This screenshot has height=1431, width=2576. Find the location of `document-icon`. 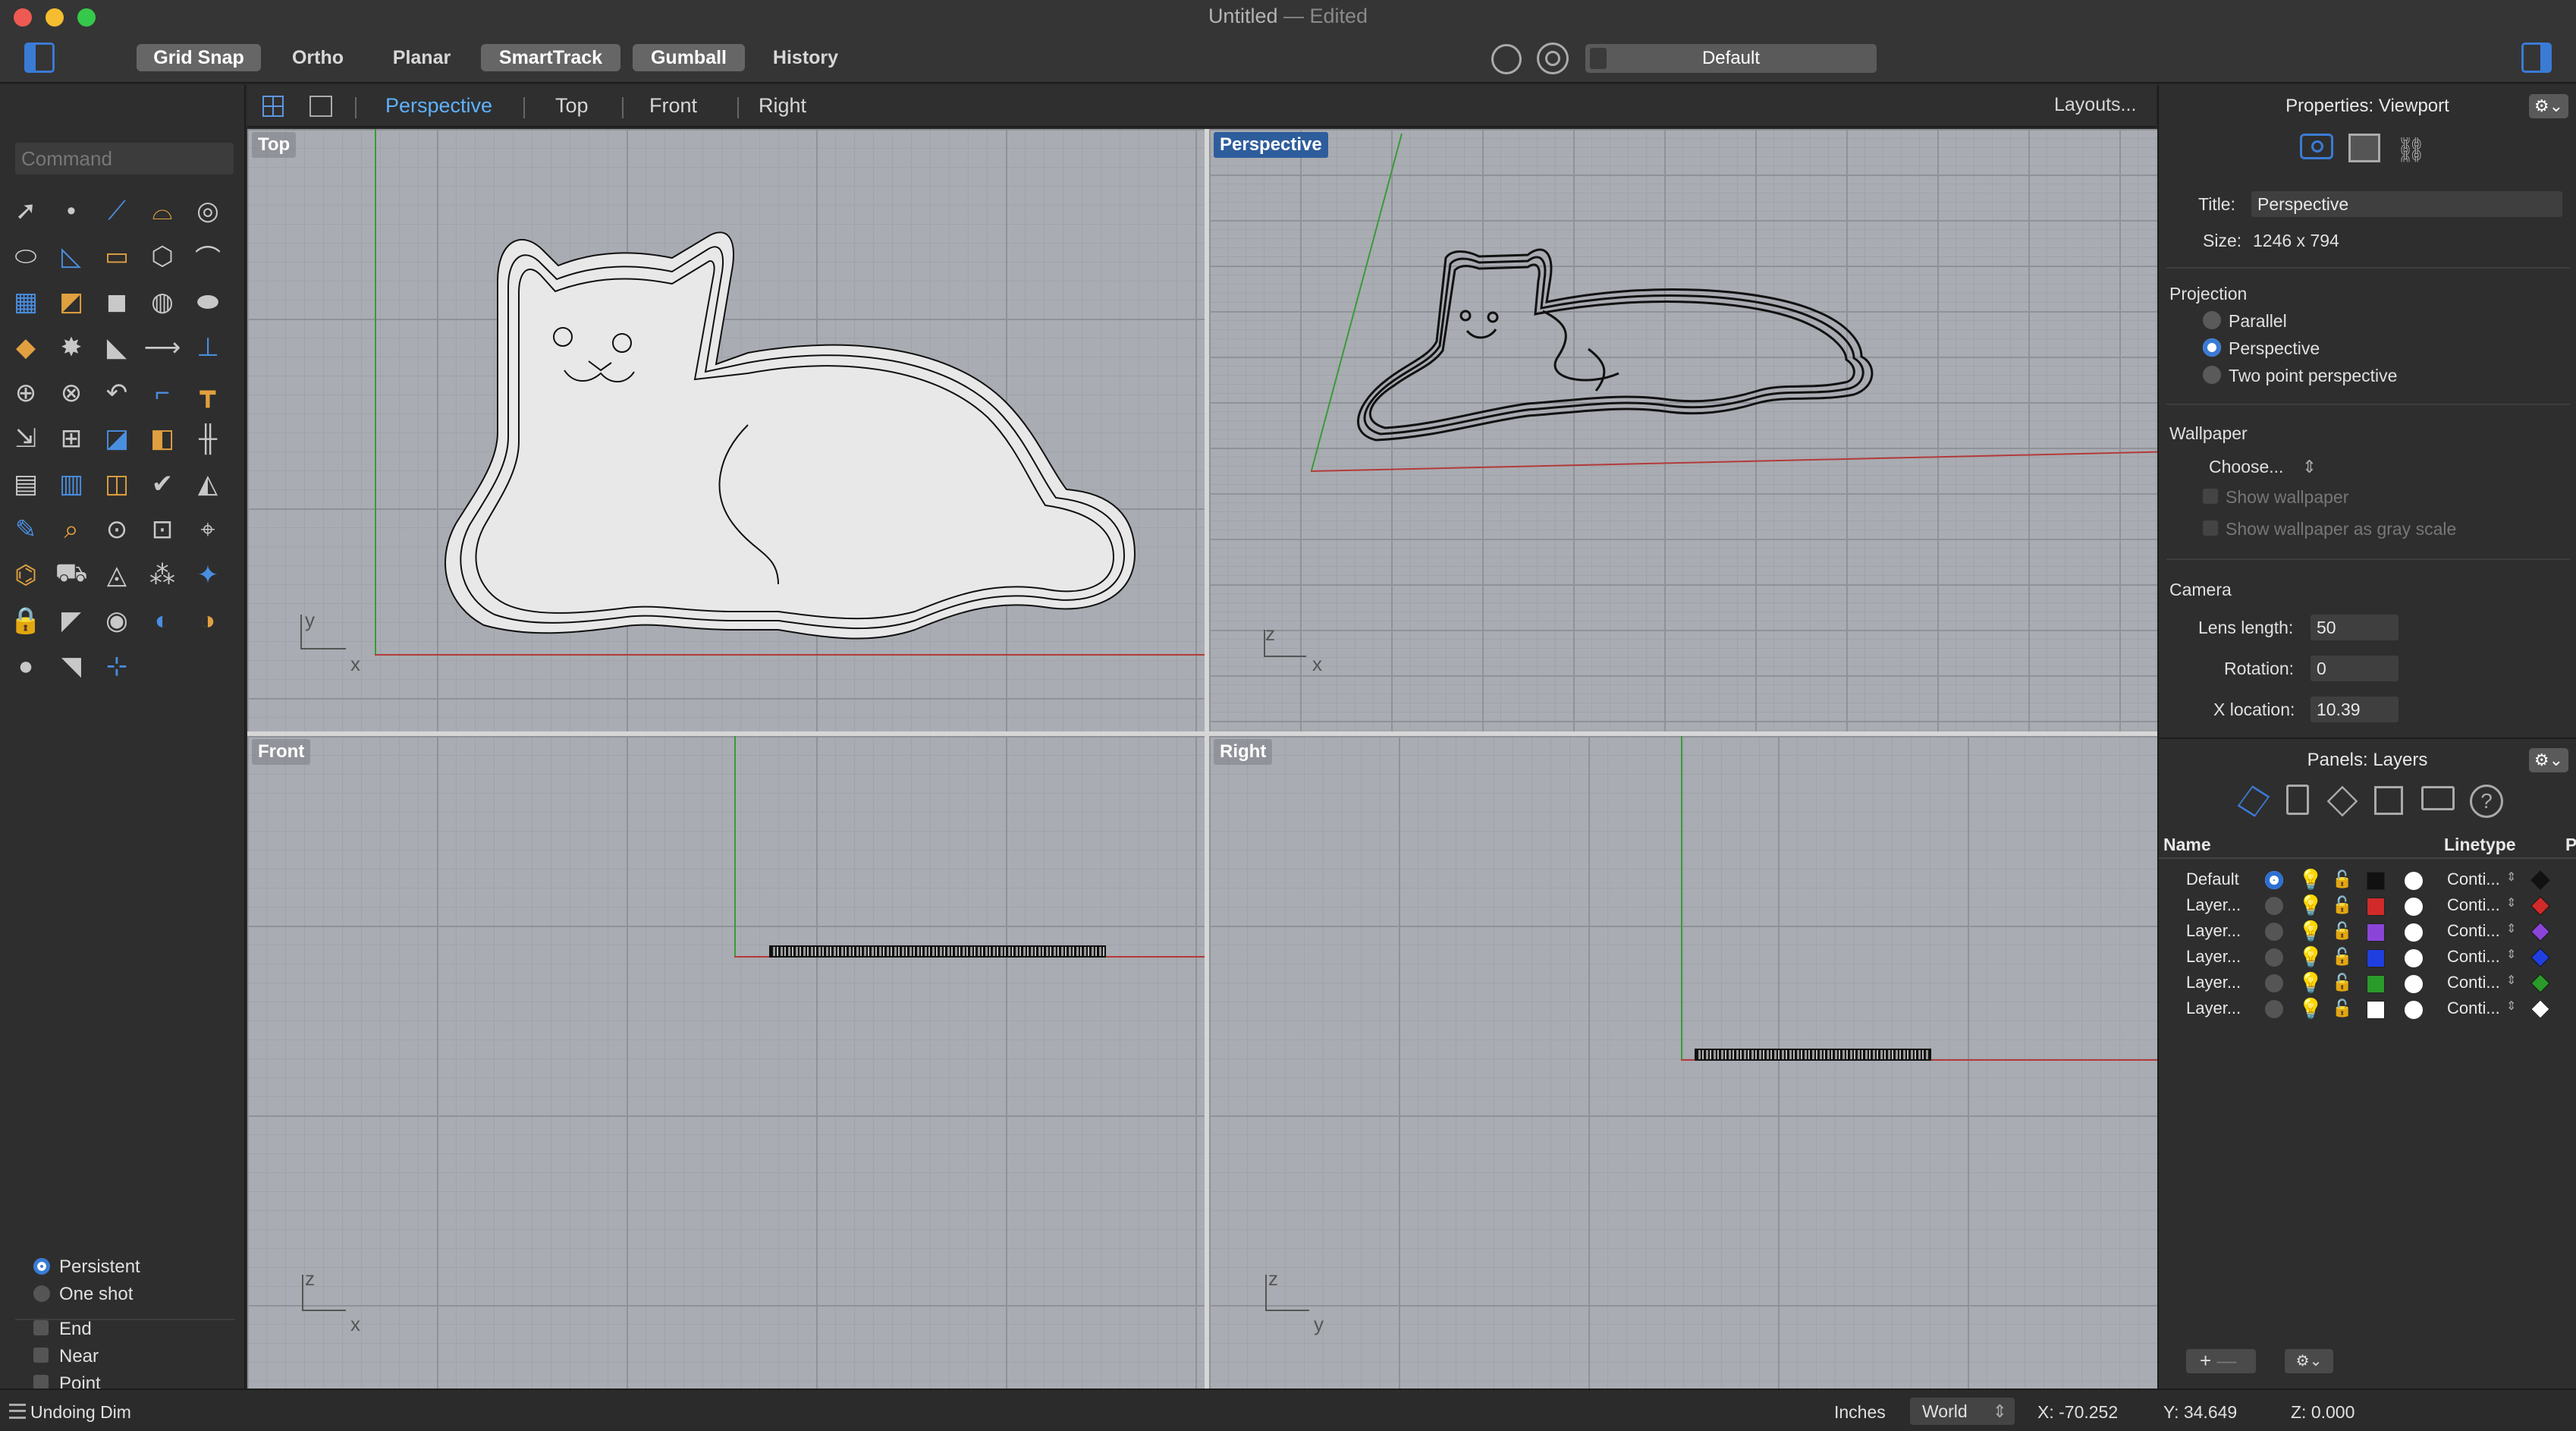

document-icon is located at coordinates (2297, 800).